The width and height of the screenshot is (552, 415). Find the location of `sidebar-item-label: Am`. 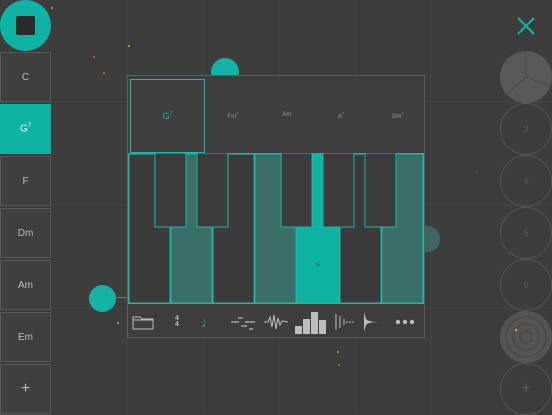

sidebar-item-label: Am is located at coordinates (25, 285).